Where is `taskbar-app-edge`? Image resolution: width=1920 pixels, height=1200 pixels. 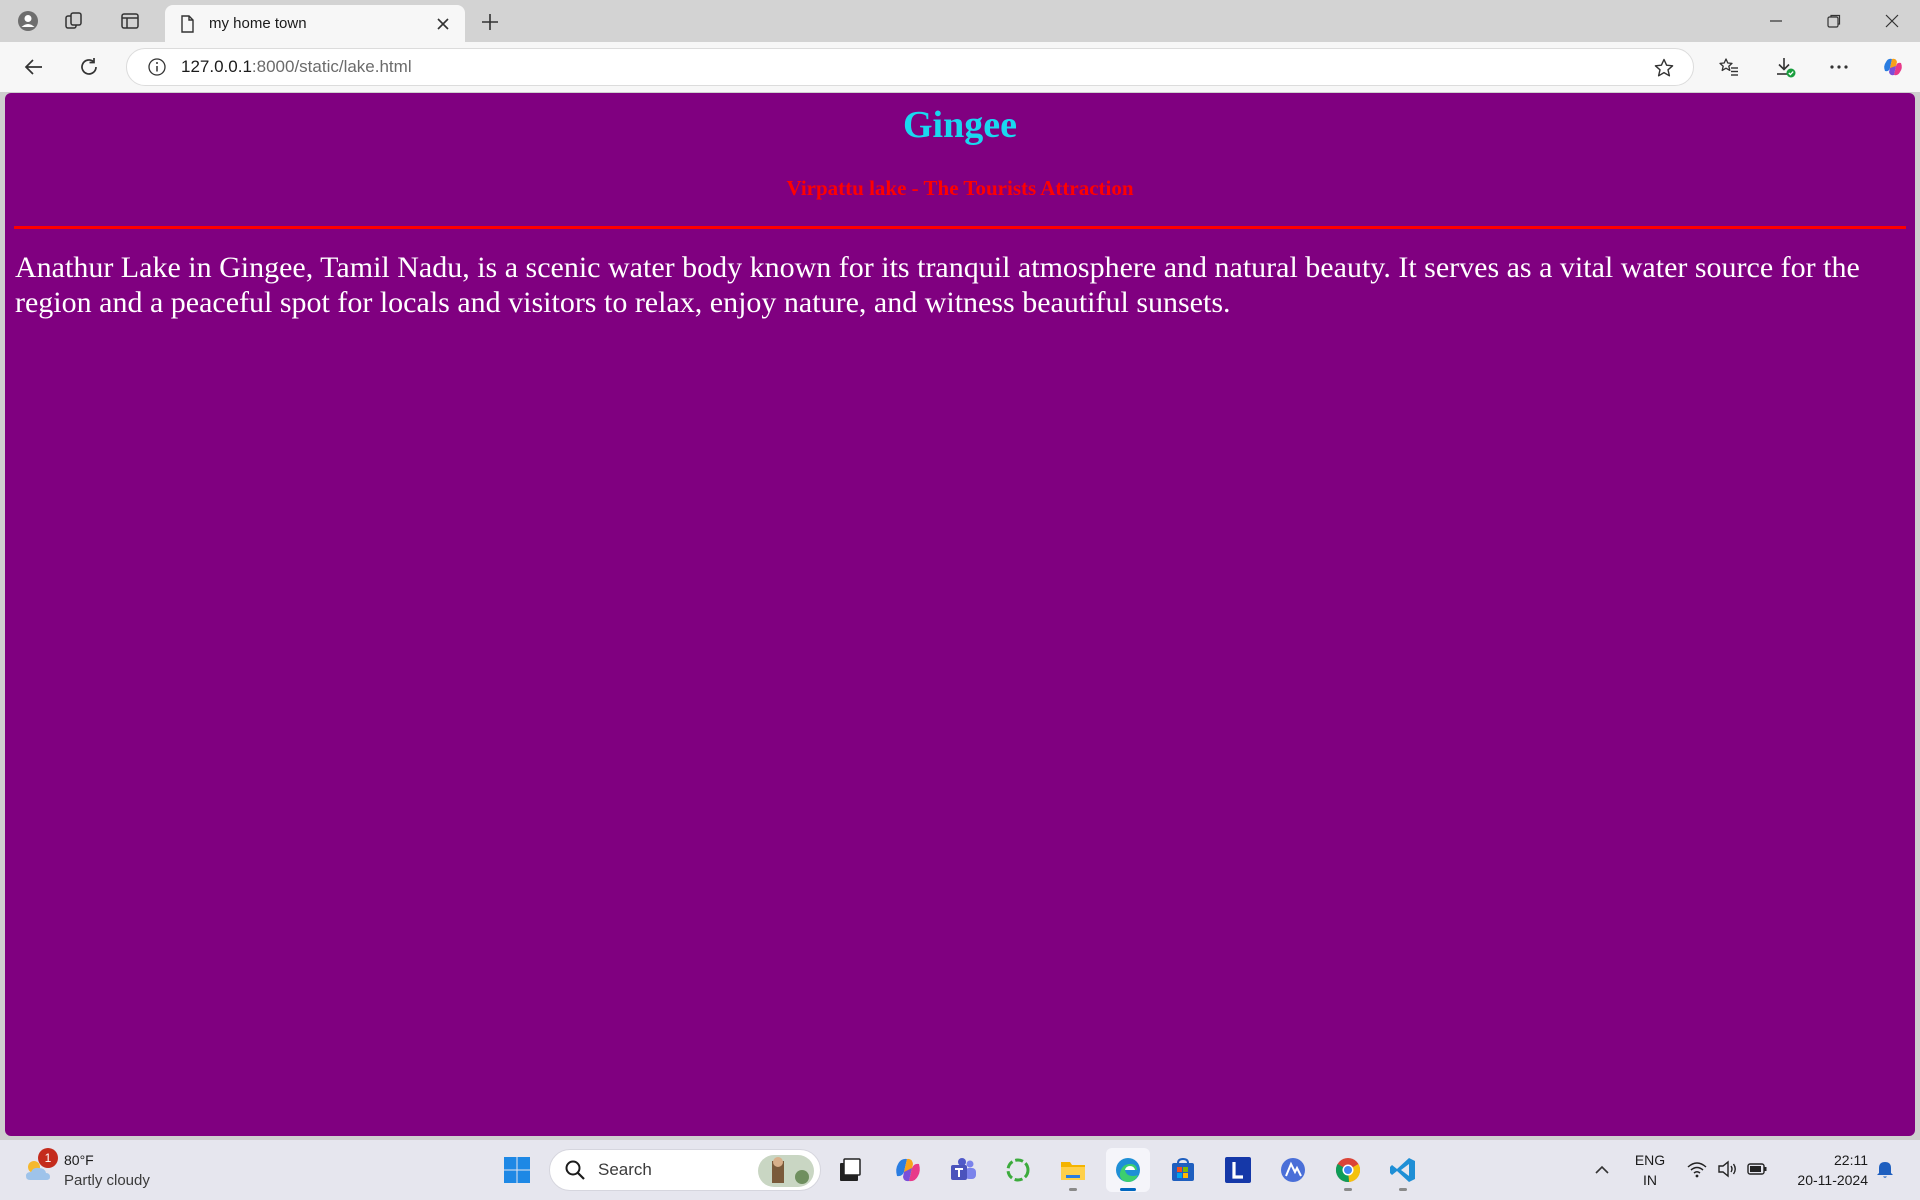
taskbar-app-edge is located at coordinates (1128, 1170).